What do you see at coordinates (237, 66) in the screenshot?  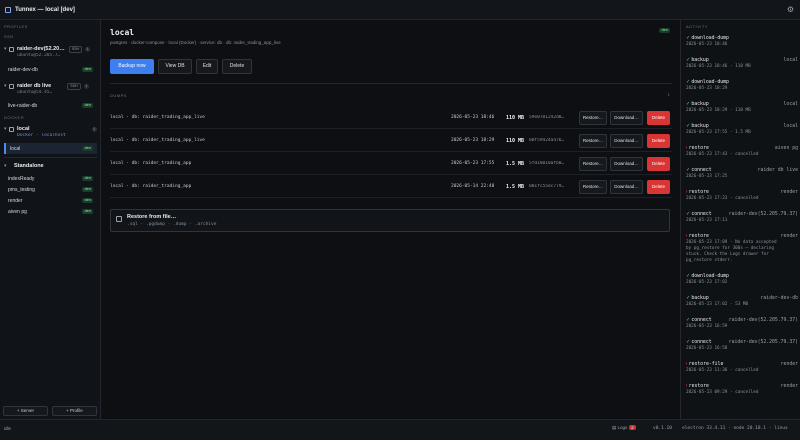 I see `delete-button: Delete` at bounding box center [237, 66].